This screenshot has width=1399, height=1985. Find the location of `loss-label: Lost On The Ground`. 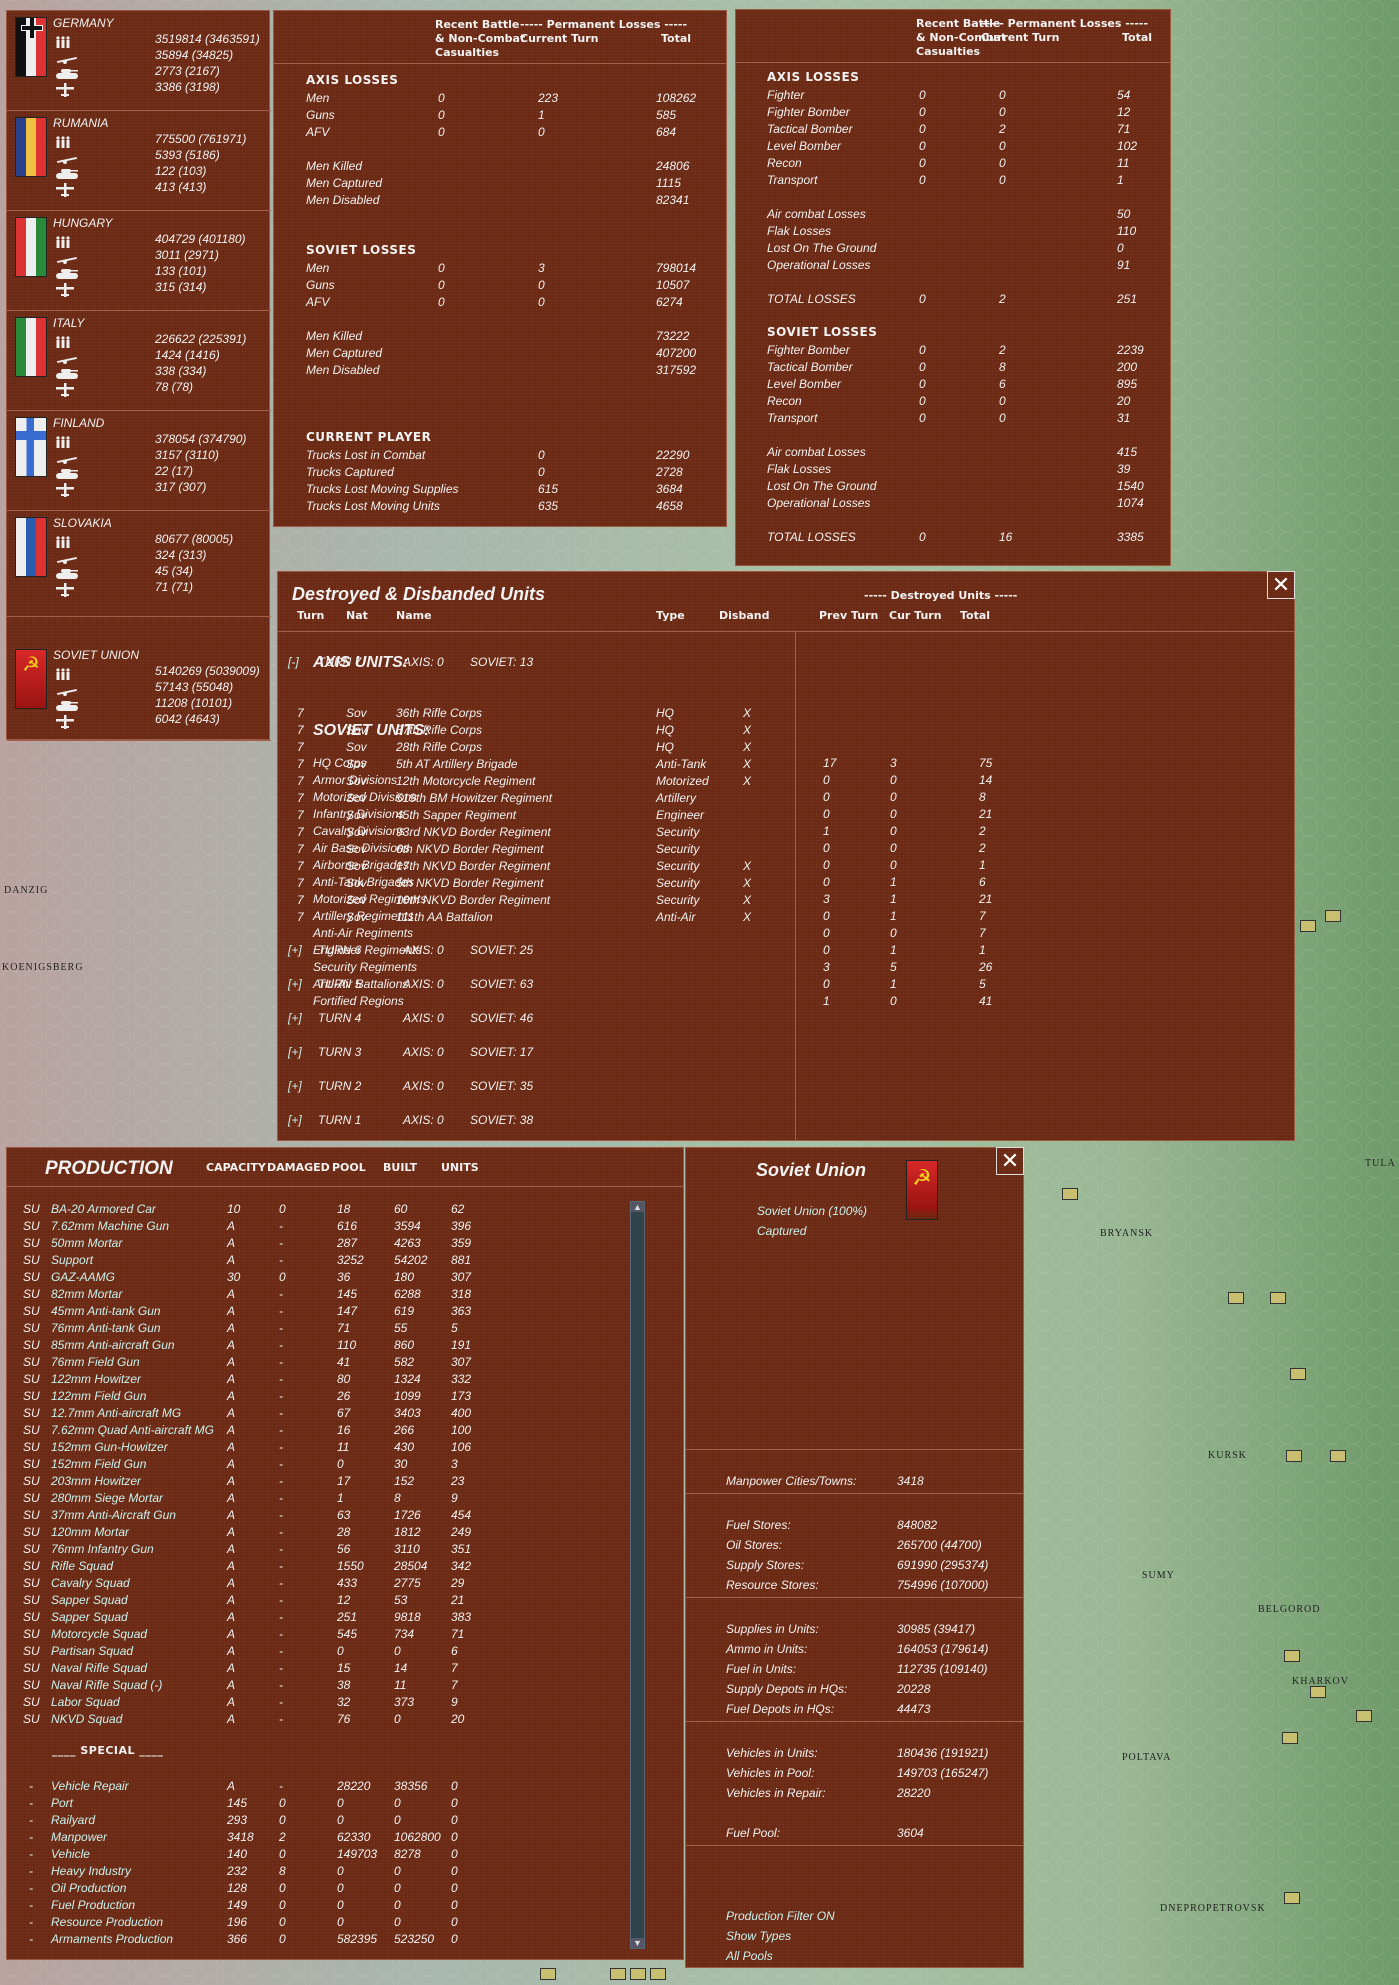

loss-label: Lost On The Ground is located at coordinates (822, 486).